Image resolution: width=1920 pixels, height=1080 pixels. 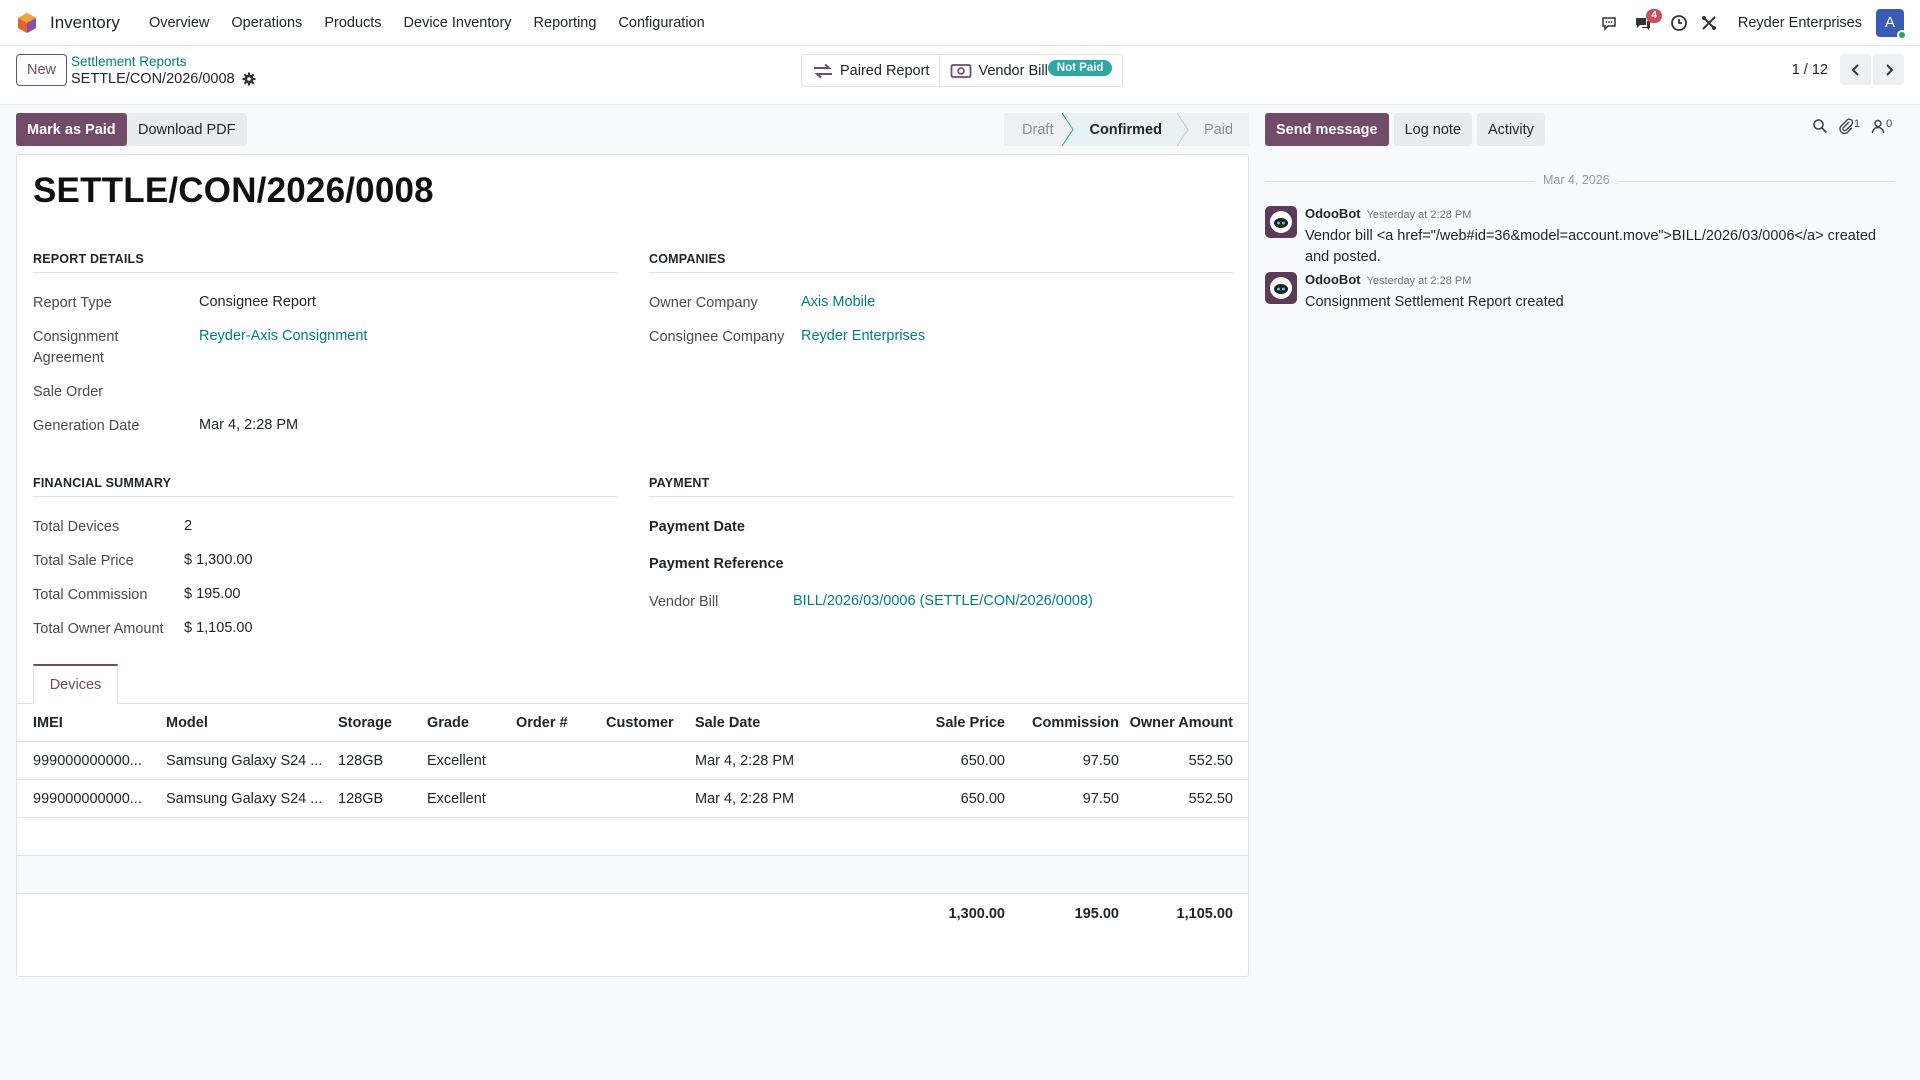 I want to click on col-order: Order #, so click(x=542, y=723).